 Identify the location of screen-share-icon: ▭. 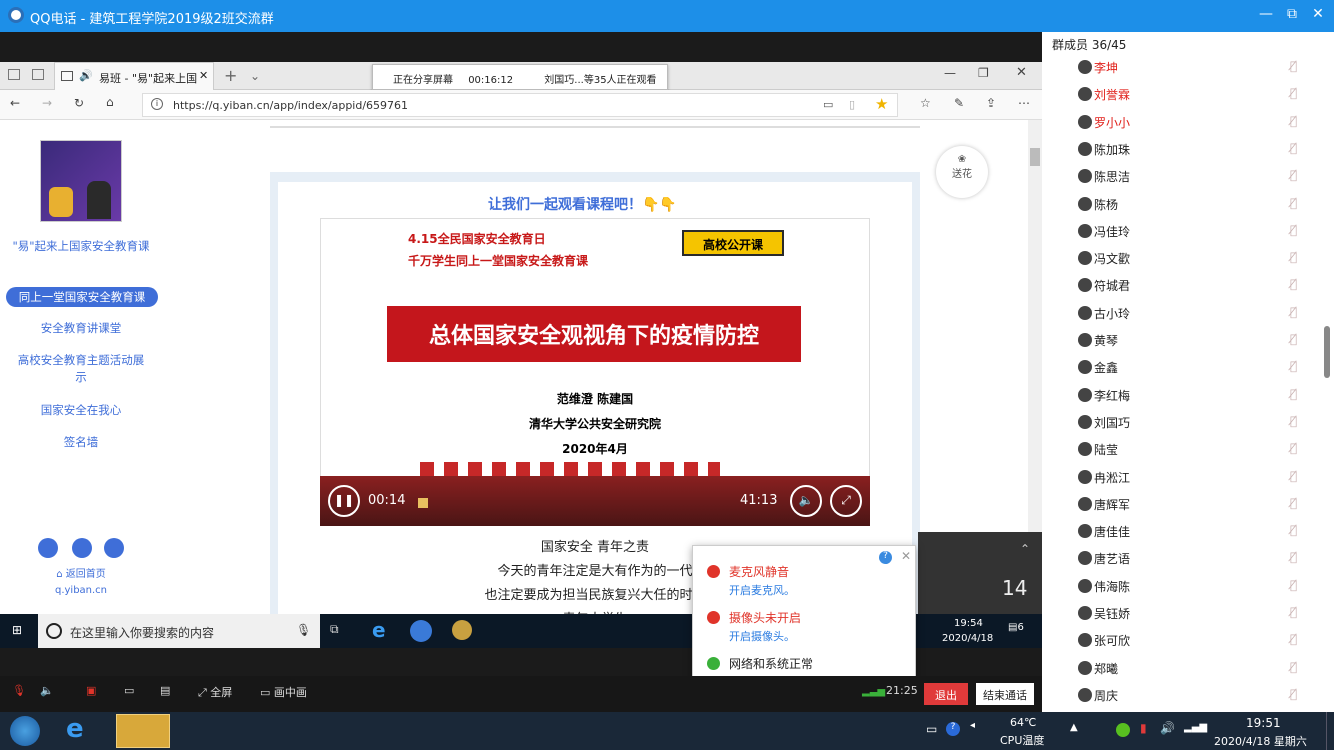
(129, 690).